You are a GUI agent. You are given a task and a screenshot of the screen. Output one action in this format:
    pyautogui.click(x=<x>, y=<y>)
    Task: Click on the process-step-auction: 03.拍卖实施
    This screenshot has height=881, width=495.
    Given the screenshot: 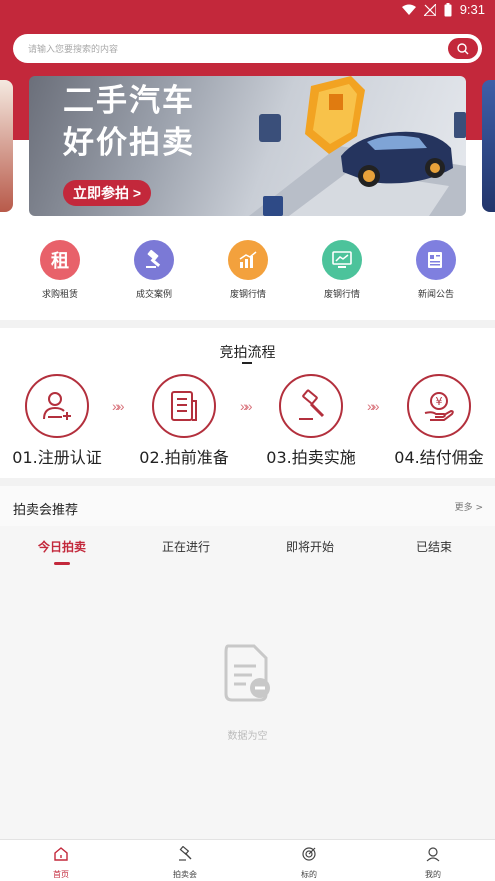 What is the action you would take?
    pyautogui.click(x=311, y=421)
    